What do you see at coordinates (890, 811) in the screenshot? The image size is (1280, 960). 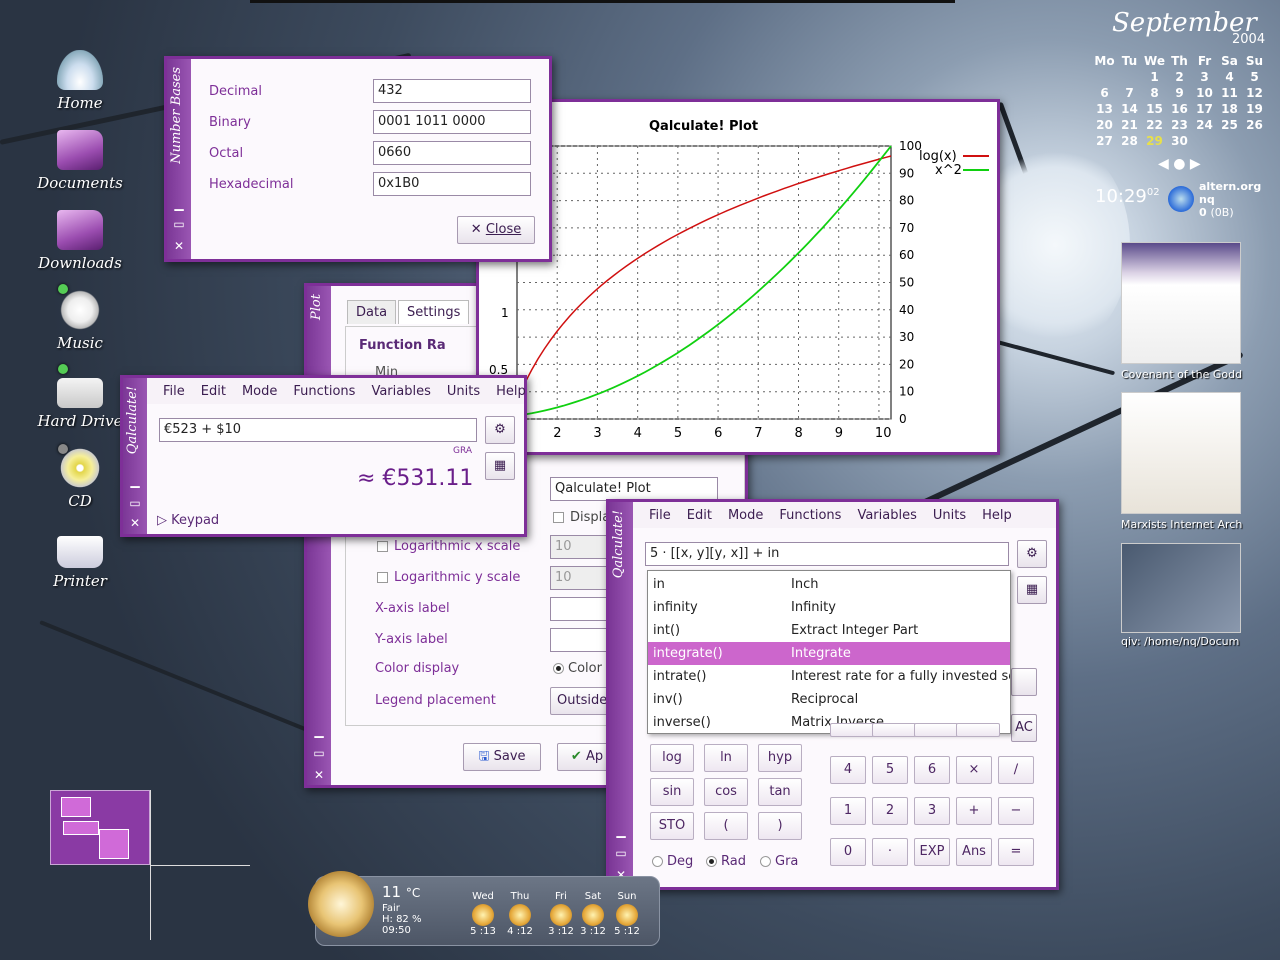 I see `key-2: 2` at bounding box center [890, 811].